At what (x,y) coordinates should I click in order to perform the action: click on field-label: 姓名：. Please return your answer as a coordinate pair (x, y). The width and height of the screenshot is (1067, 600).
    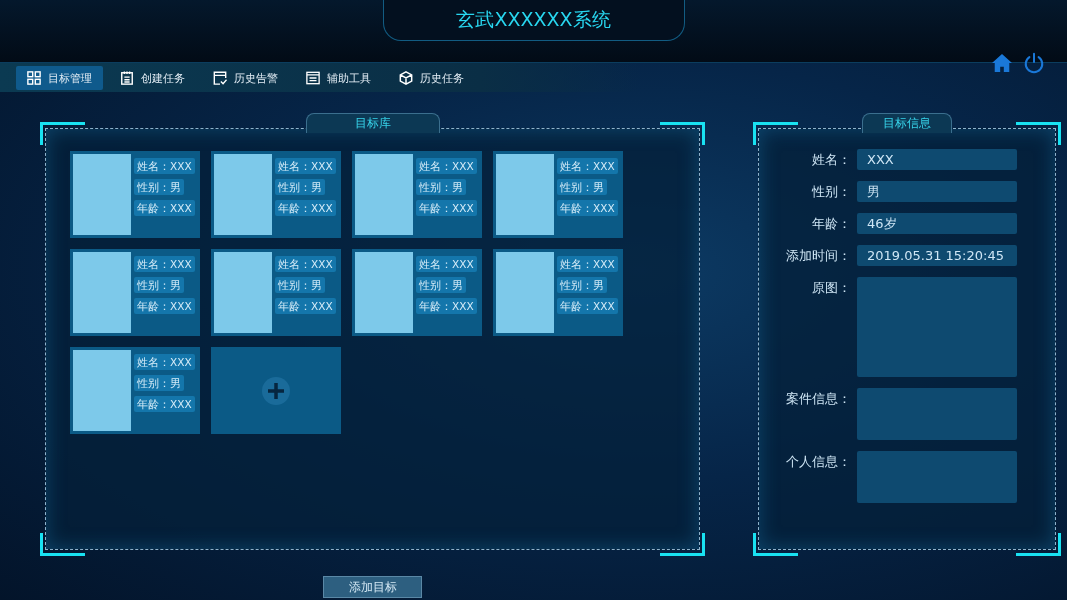
    Looking at the image, I should click on (831, 160).